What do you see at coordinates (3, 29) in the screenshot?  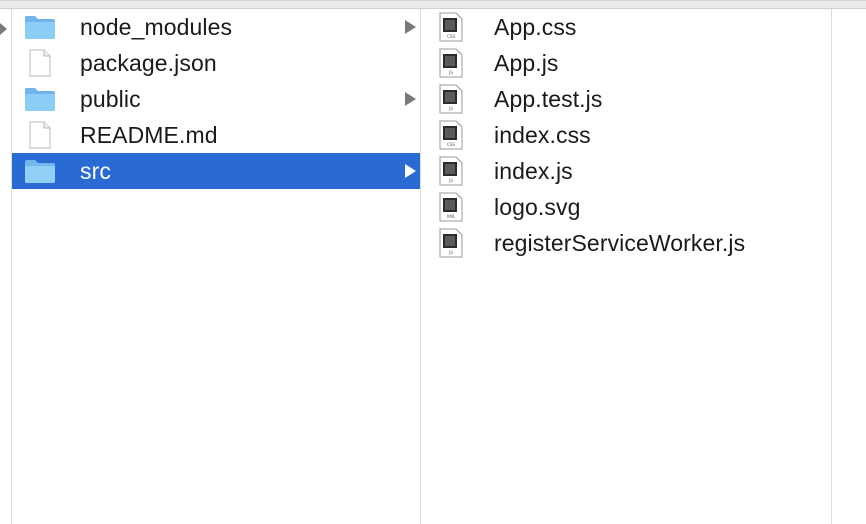 I see `disclosure-arrow-icon` at bounding box center [3, 29].